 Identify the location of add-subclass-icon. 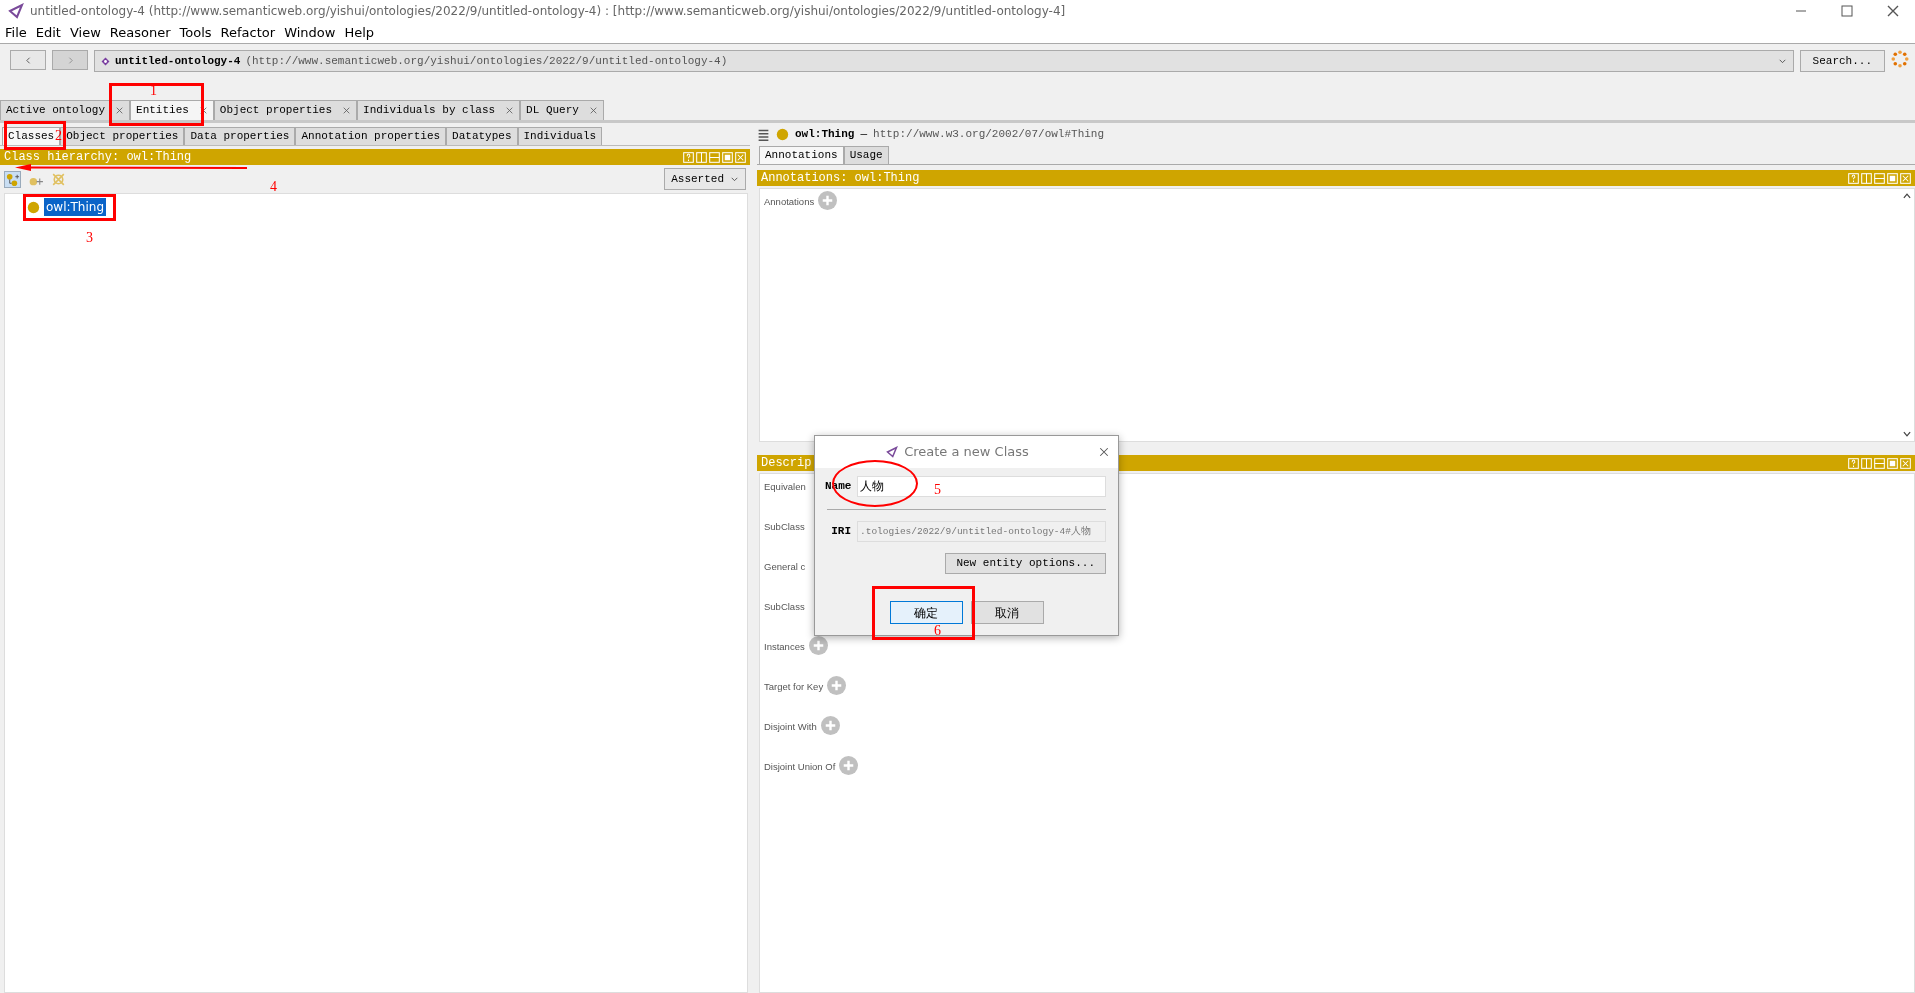
(12, 179).